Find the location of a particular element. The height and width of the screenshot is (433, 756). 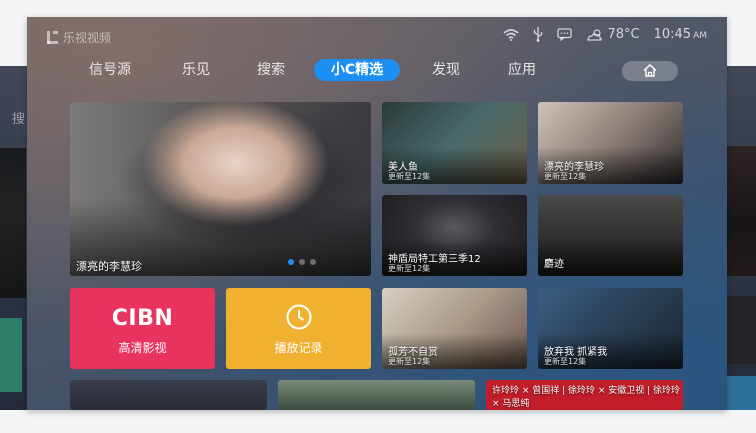

home-icon is located at coordinates (650, 71).